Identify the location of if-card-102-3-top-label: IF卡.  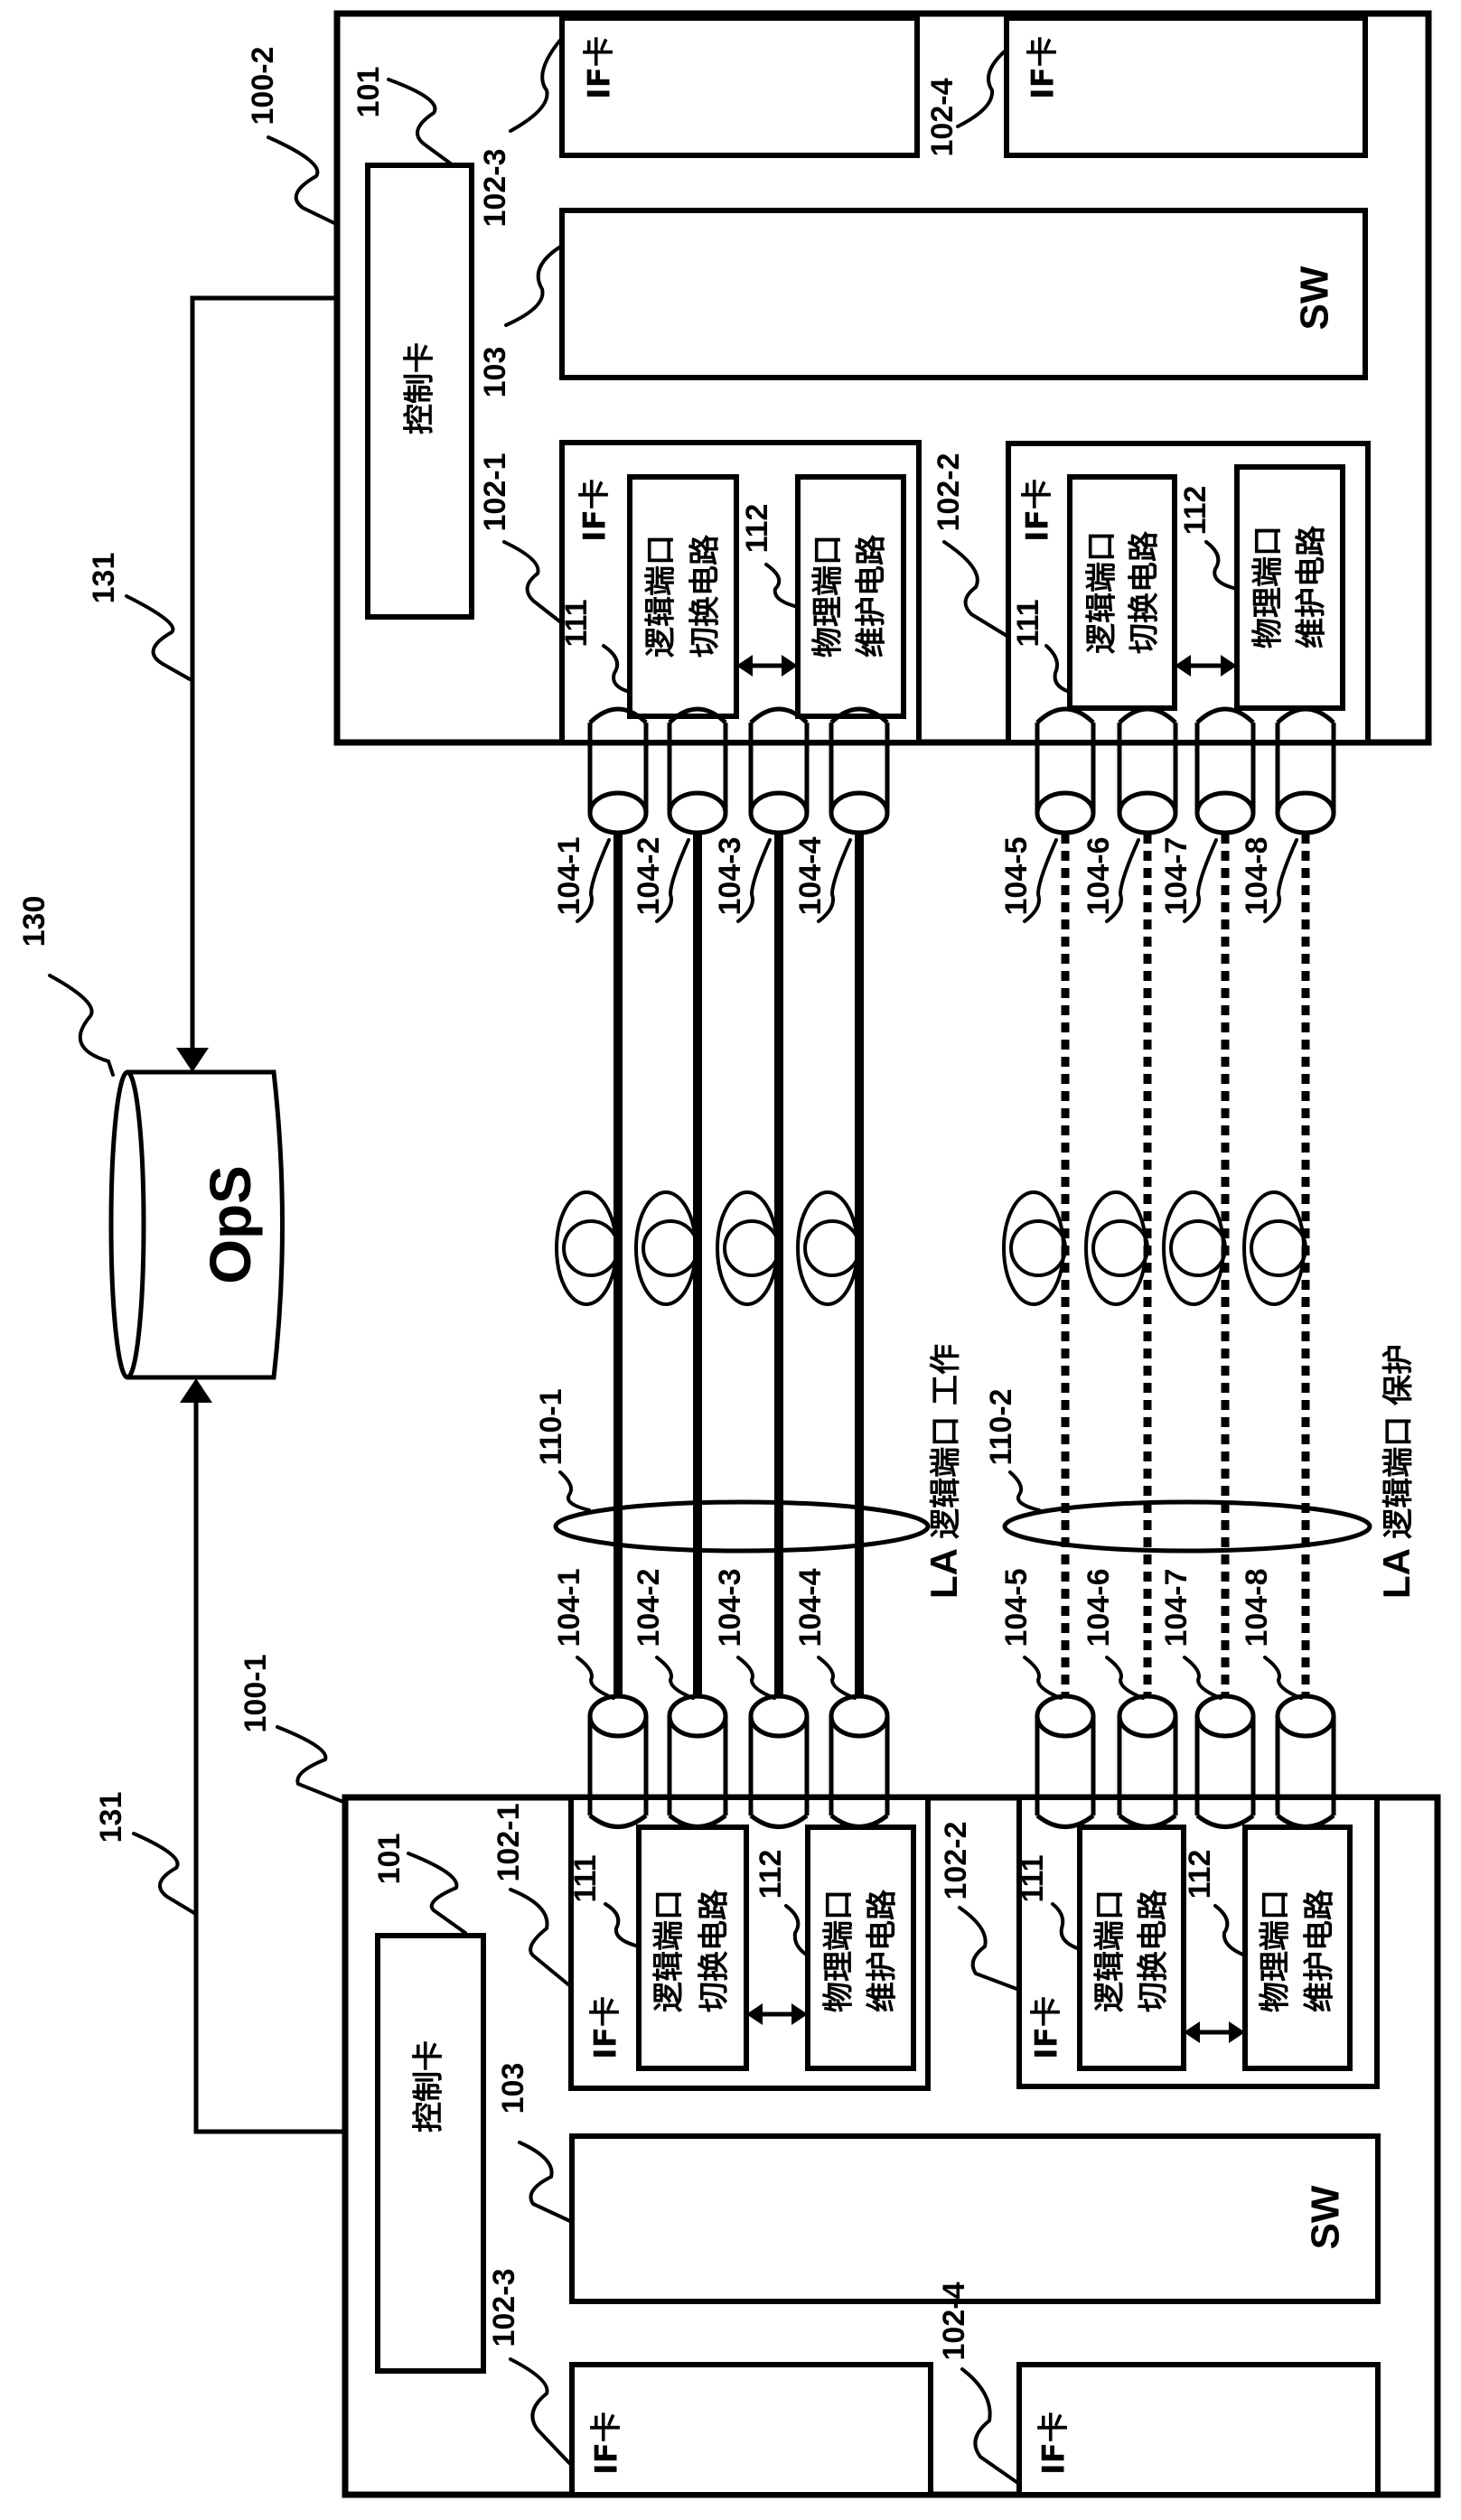
(600, 67).